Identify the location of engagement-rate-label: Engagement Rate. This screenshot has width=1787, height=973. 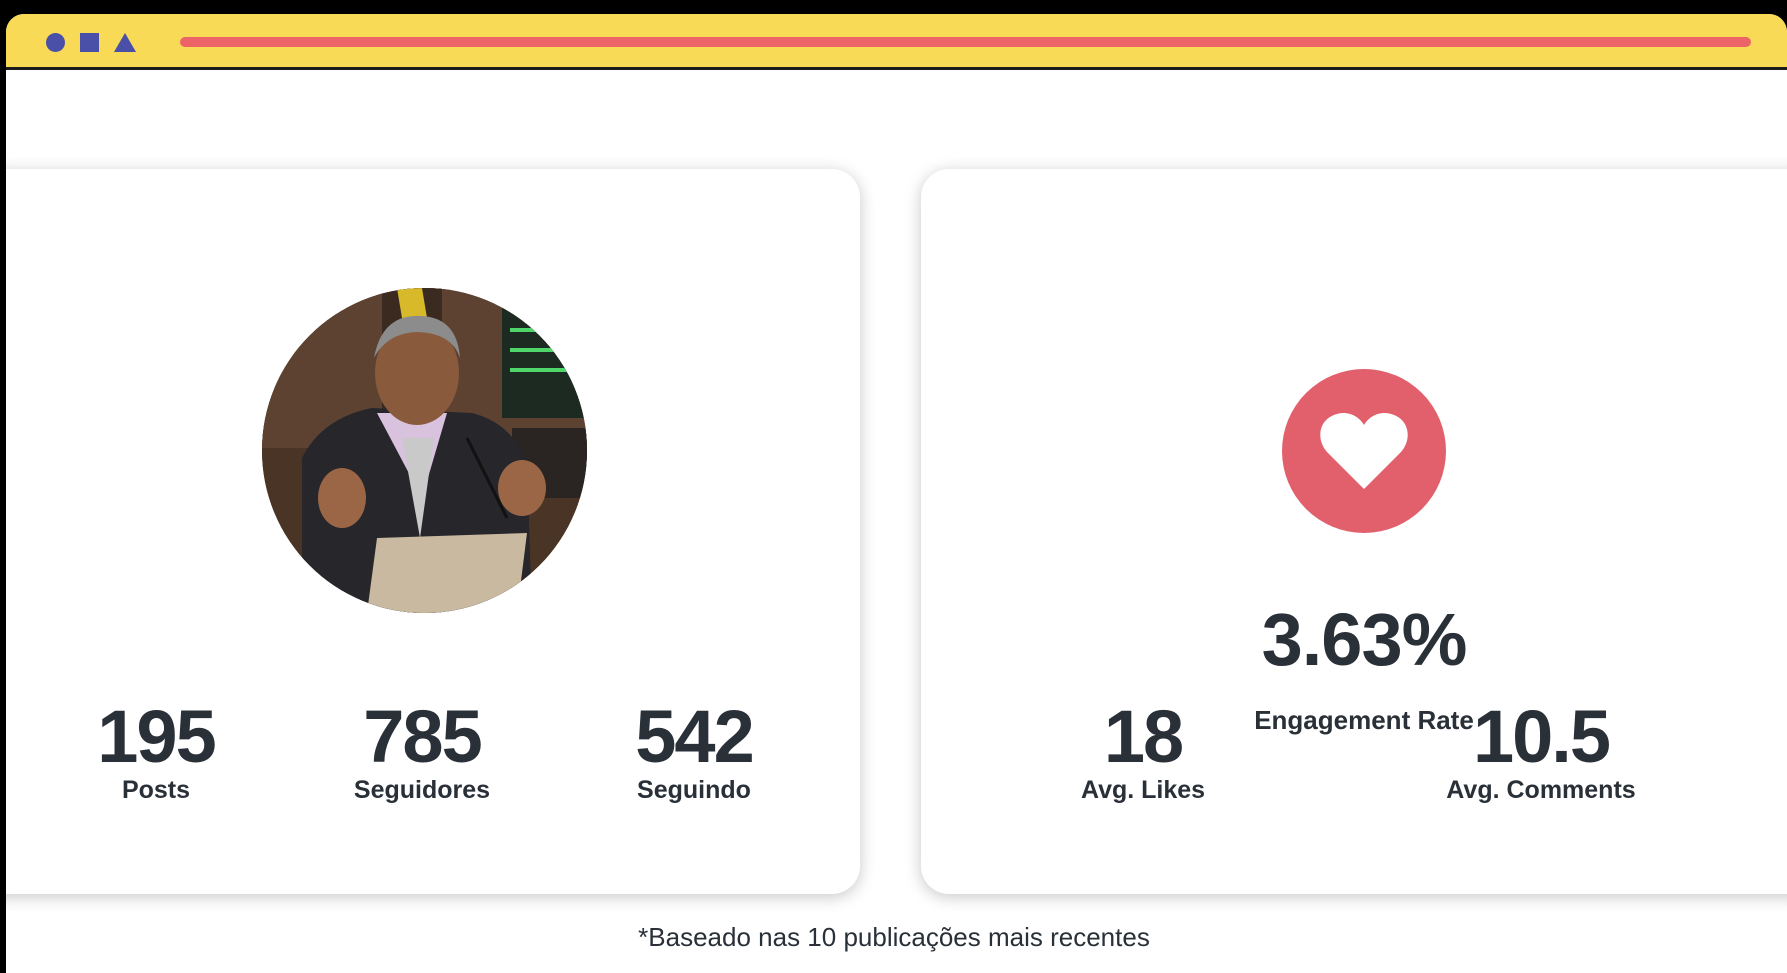
(1364, 720).